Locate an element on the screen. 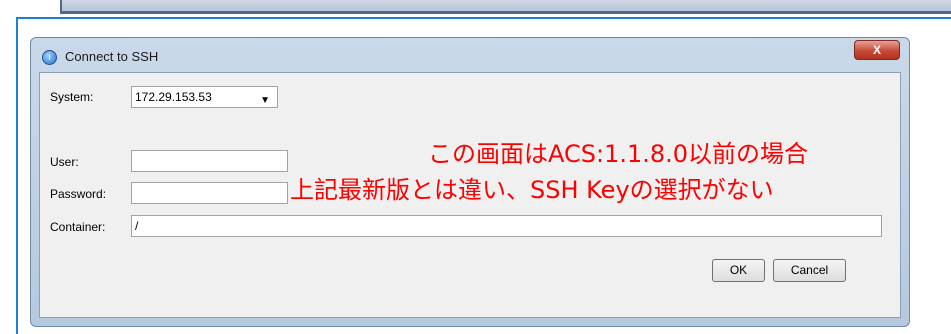  close-button: X is located at coordinates (877, 50).